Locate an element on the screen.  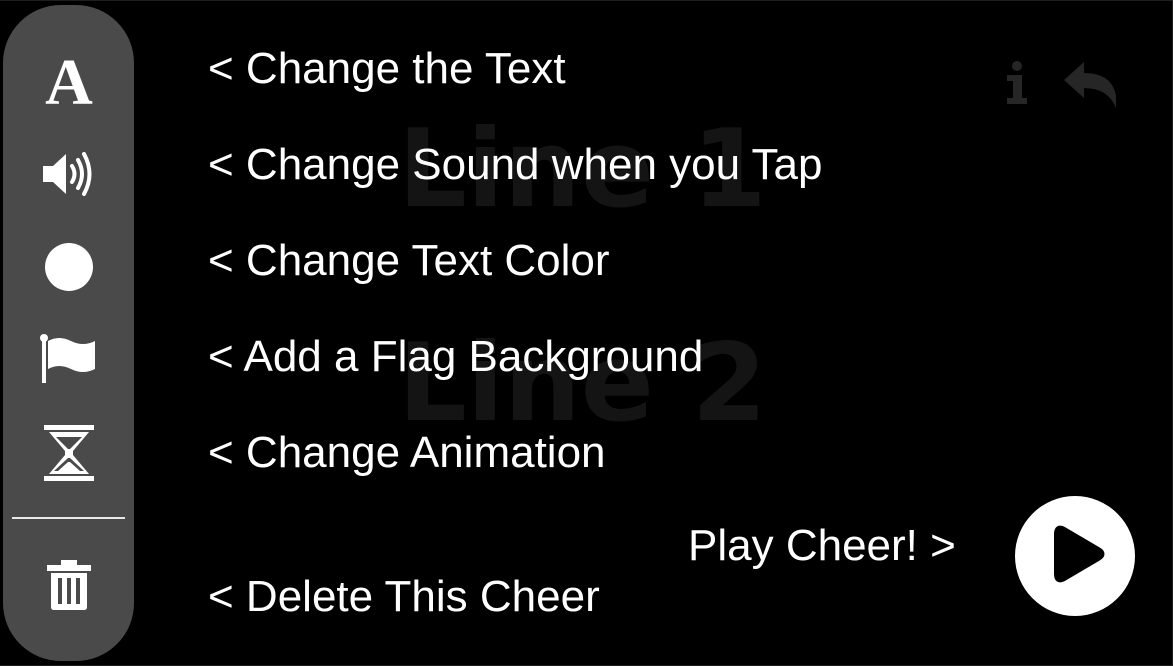
text-icon: A is located at coordinates (69, 82).